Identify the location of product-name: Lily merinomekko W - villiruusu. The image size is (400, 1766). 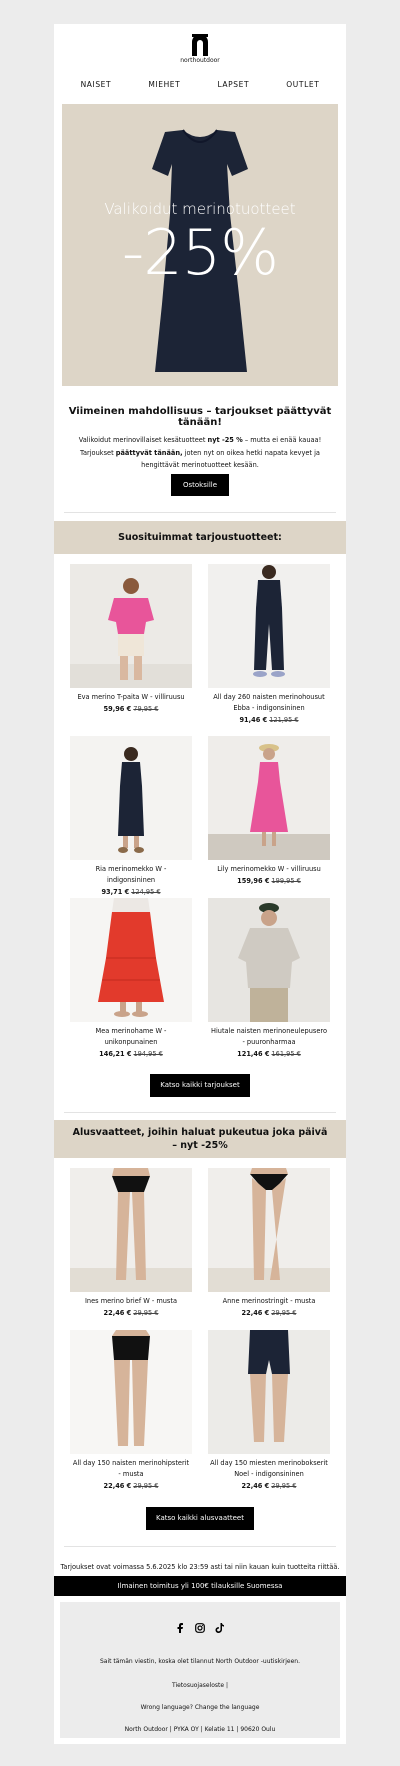
(269, 869).